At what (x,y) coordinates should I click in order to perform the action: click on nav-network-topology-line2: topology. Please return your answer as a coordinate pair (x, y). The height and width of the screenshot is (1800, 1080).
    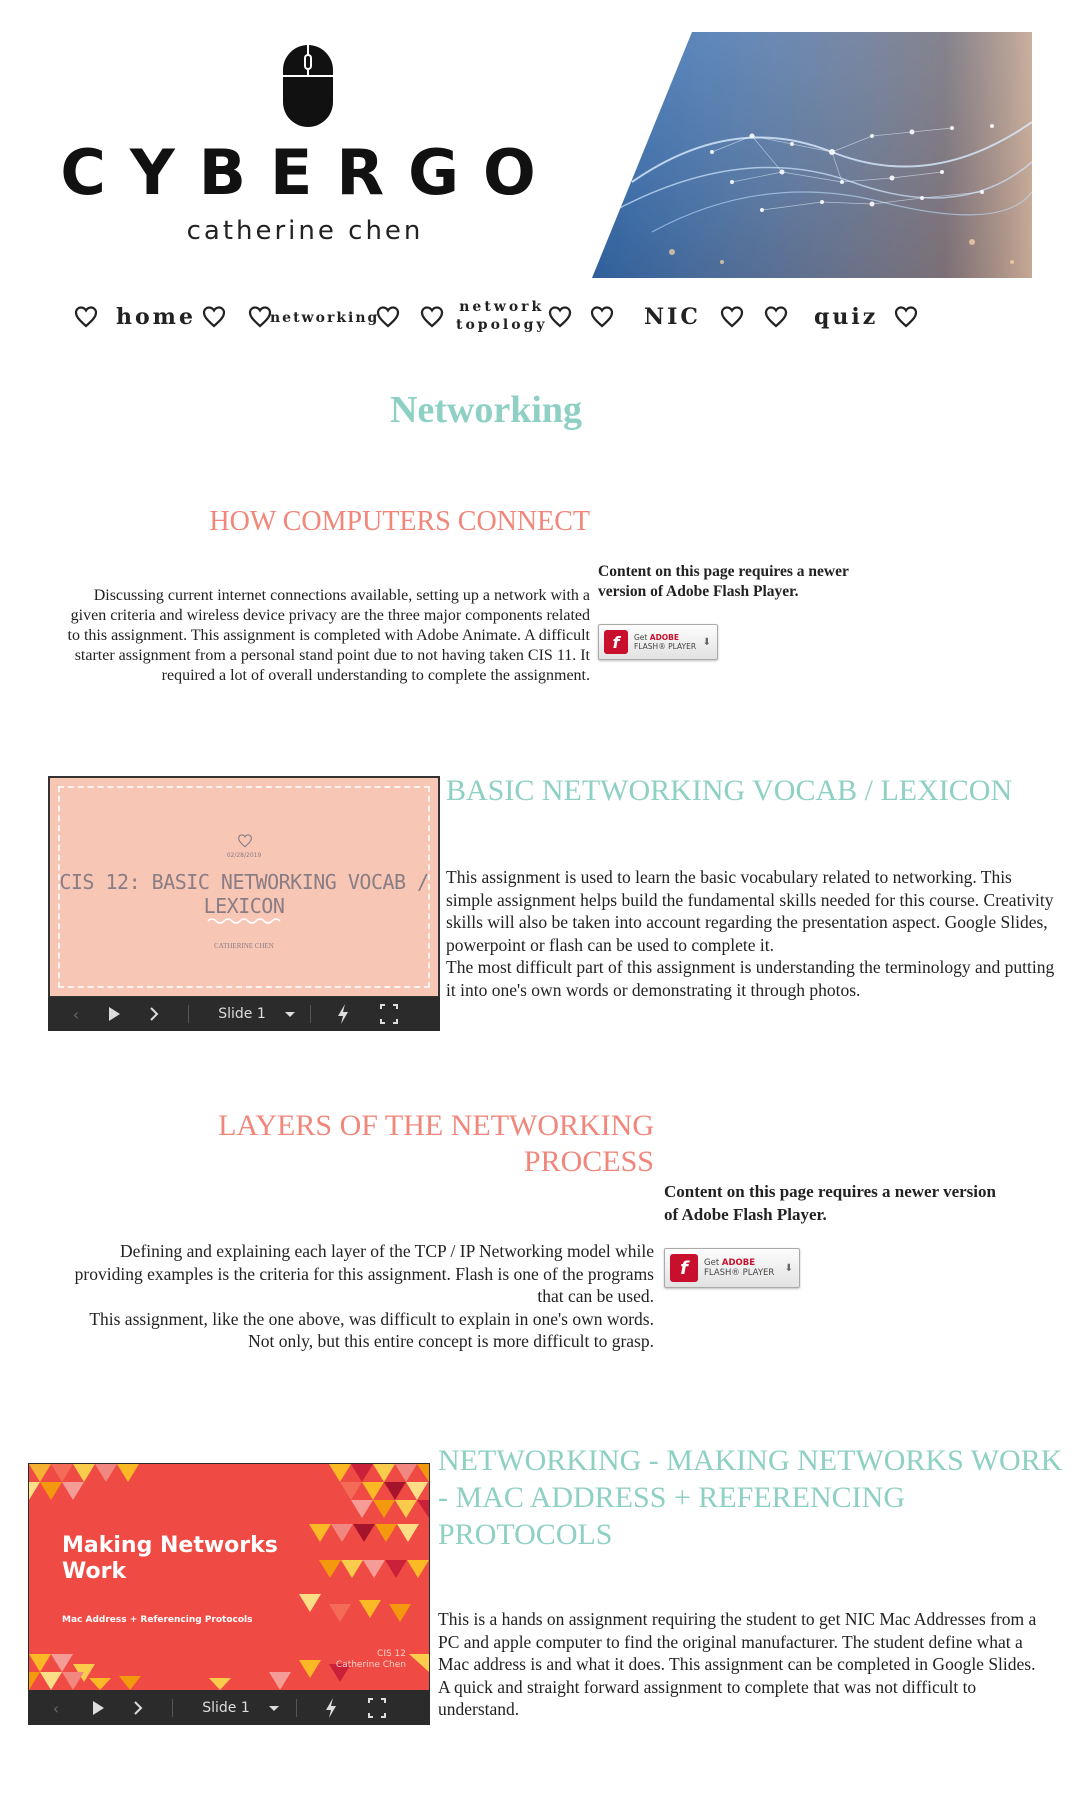
    Looking at the image, I should click on (502, 325).